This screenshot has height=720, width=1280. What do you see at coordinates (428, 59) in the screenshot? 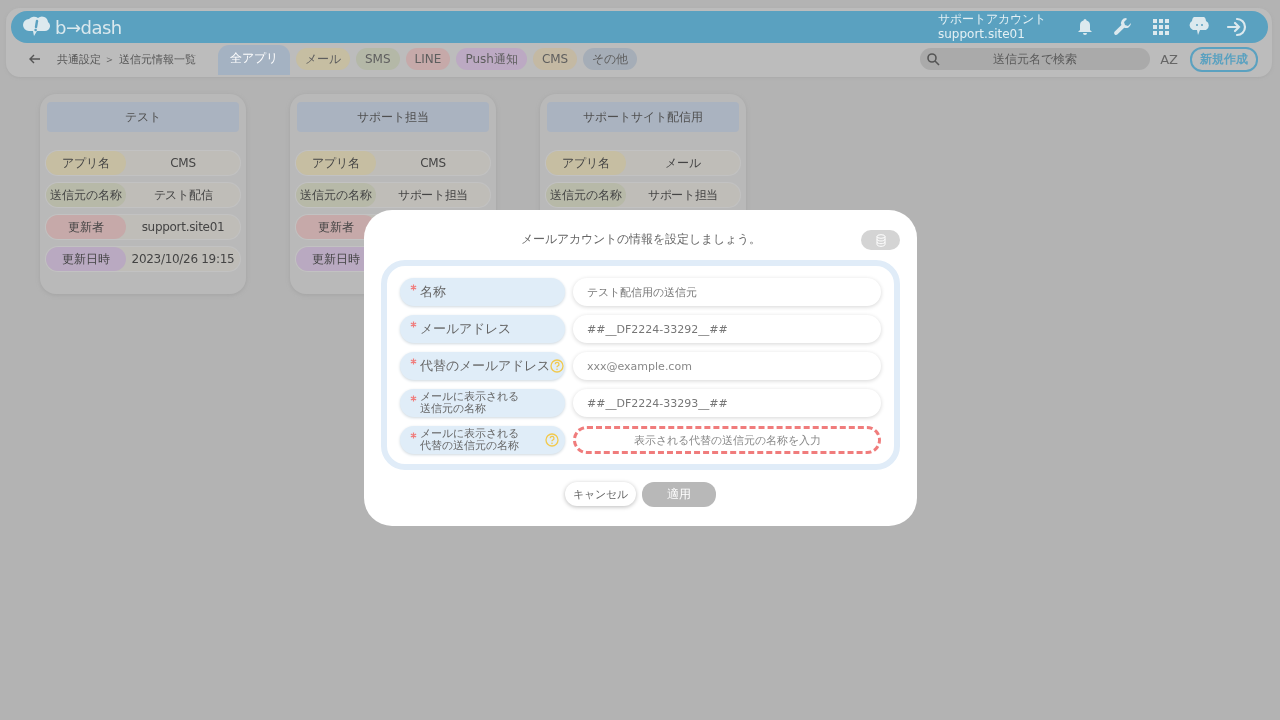
I see `filter-tab: LINE` at bounding box center [428, 59].